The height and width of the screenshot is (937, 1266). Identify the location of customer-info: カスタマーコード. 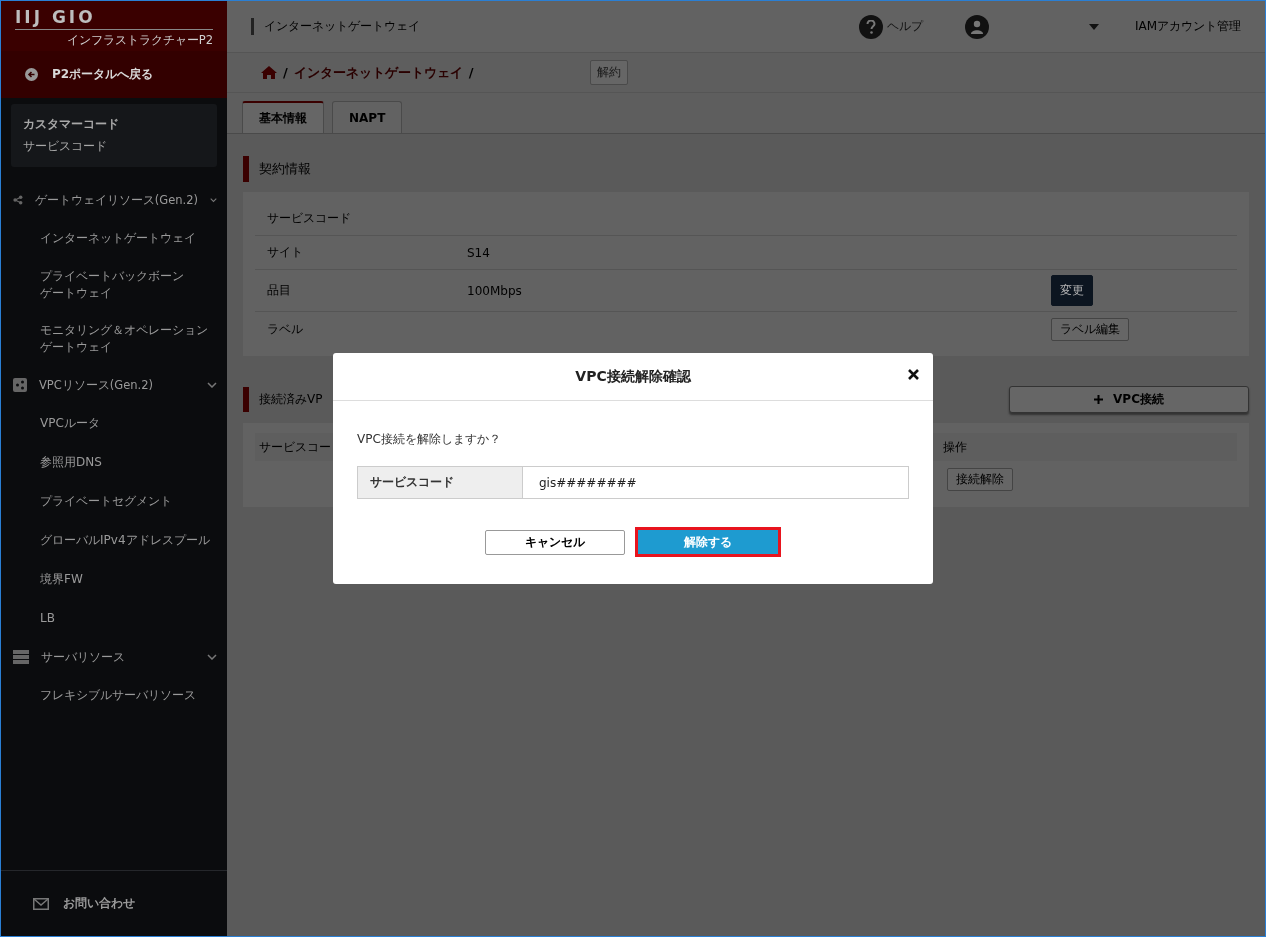
(71, 124).